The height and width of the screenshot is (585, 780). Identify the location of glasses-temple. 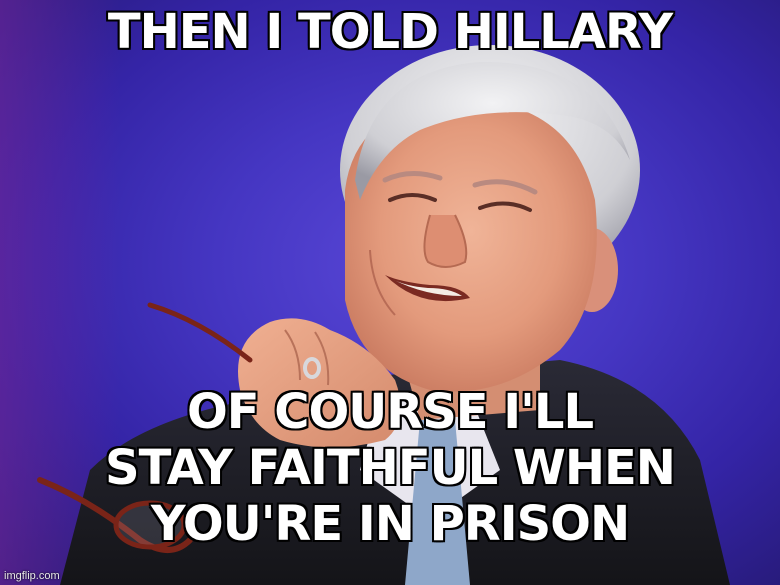
(200, 332).